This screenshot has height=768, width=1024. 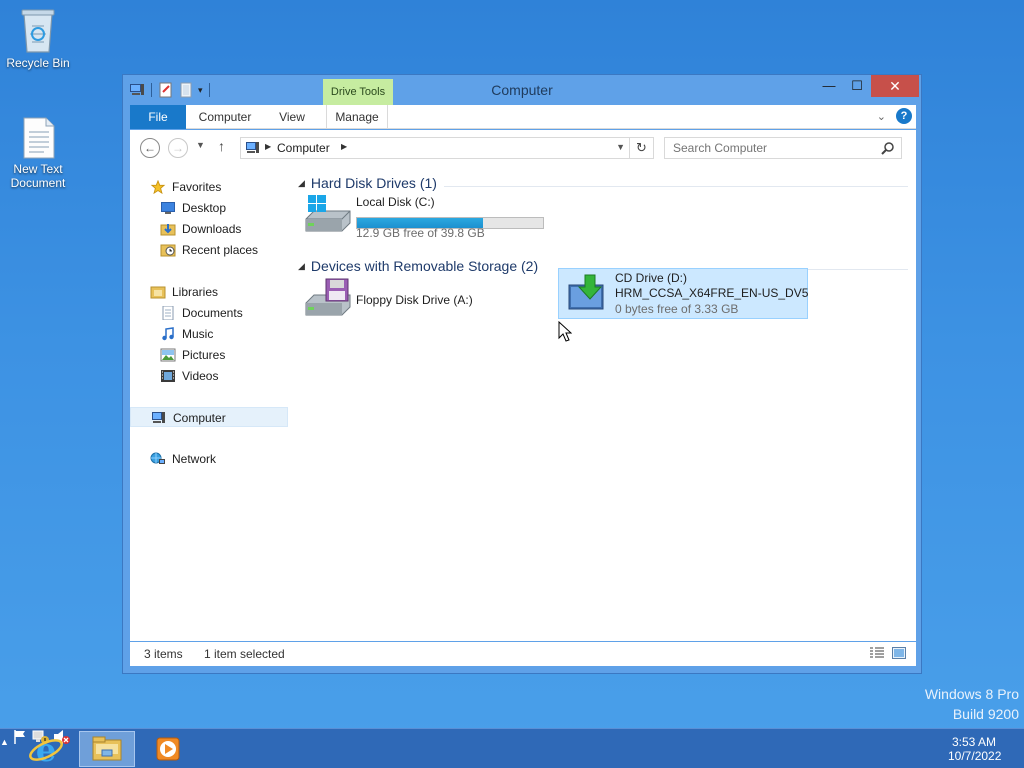 I want to click on nav-pictures: Pictures, so click(x=209, y=355).